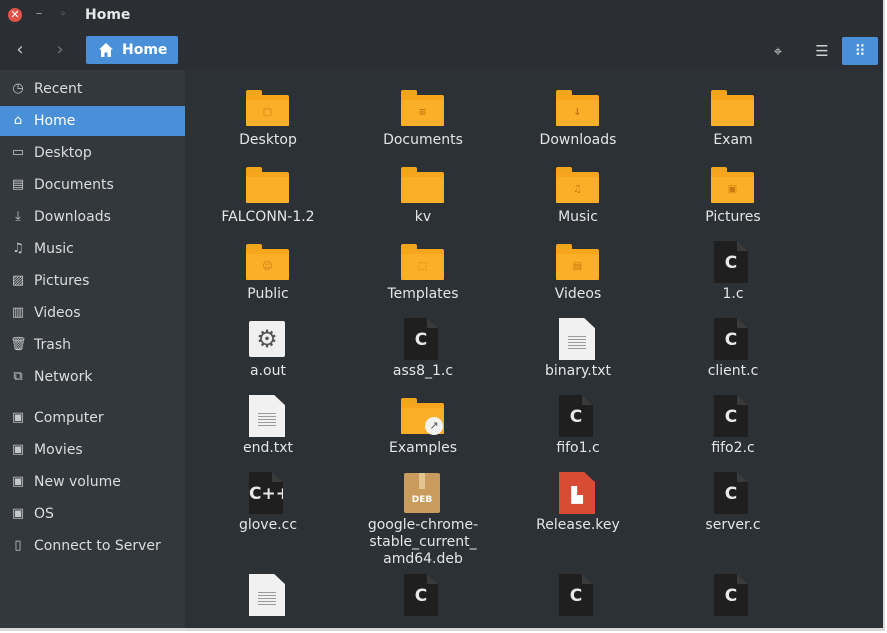 This screenshot has width=887, height=633. What do you see at coordinates (860, 51) in the screenshot?
I see `grid-icon: ⠿` at bounding box center [860, 51].